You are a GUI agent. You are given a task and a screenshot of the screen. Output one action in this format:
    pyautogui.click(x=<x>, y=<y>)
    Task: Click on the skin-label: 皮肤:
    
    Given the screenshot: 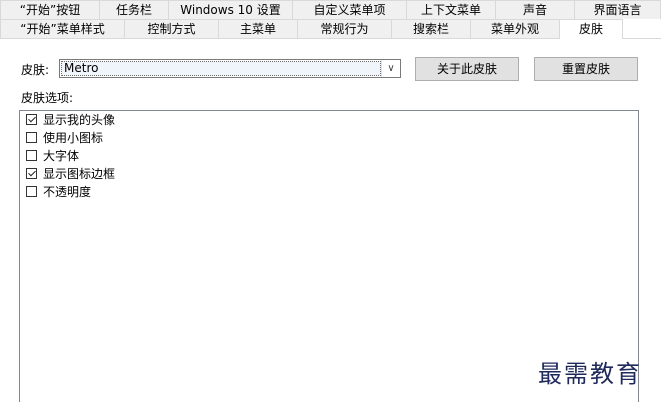 What is the action you would take?
    pyautogui.click(x=35, y=70)
    